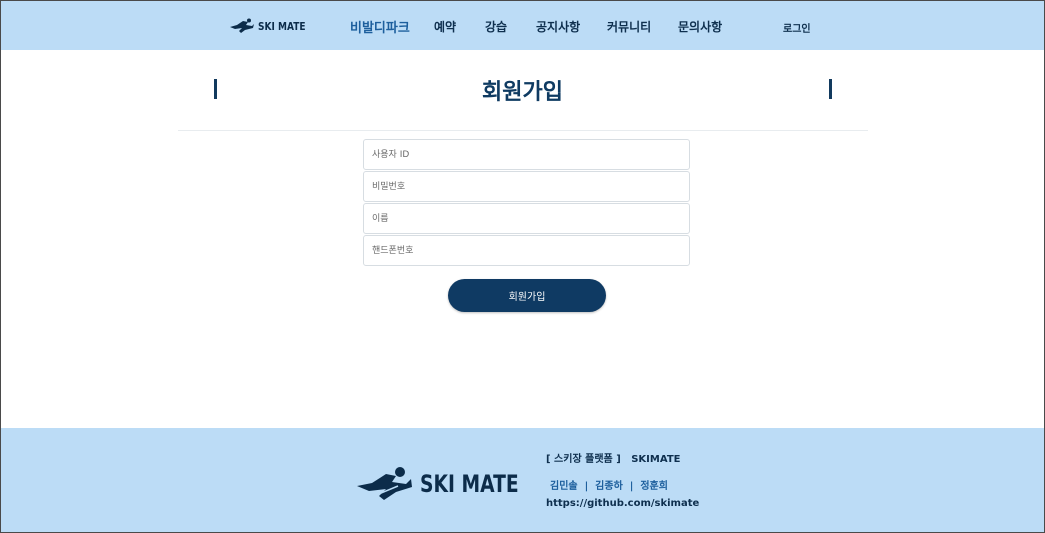 The width and height of the screenshot is (1045, 533). I want to click on title-right-bar, so click(830, 89).